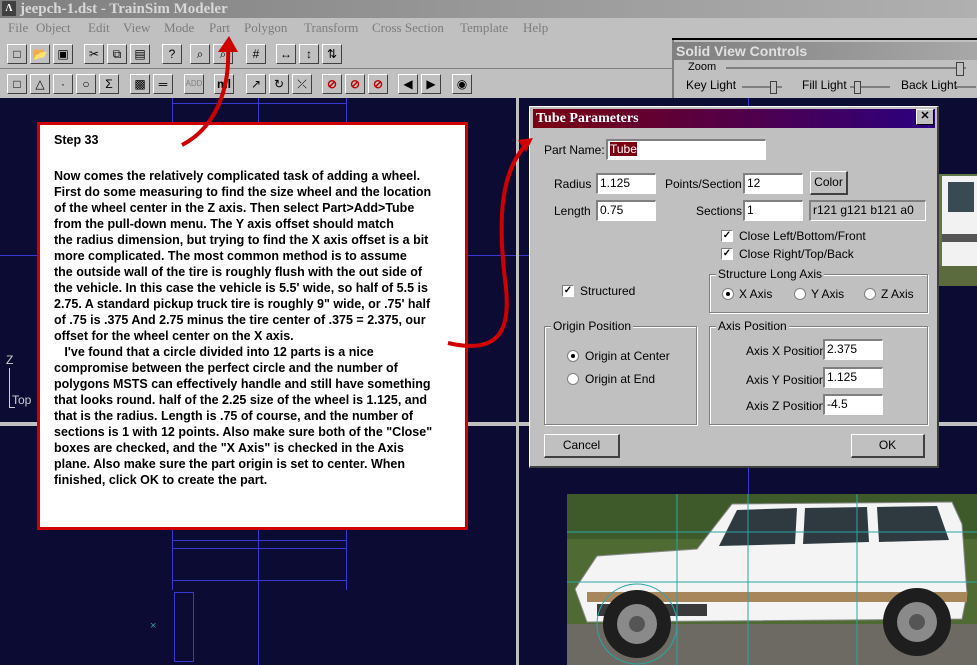 This screenshot has width=977, height=665. I want to click on arrow-to-part-menu, so click(206, 97).